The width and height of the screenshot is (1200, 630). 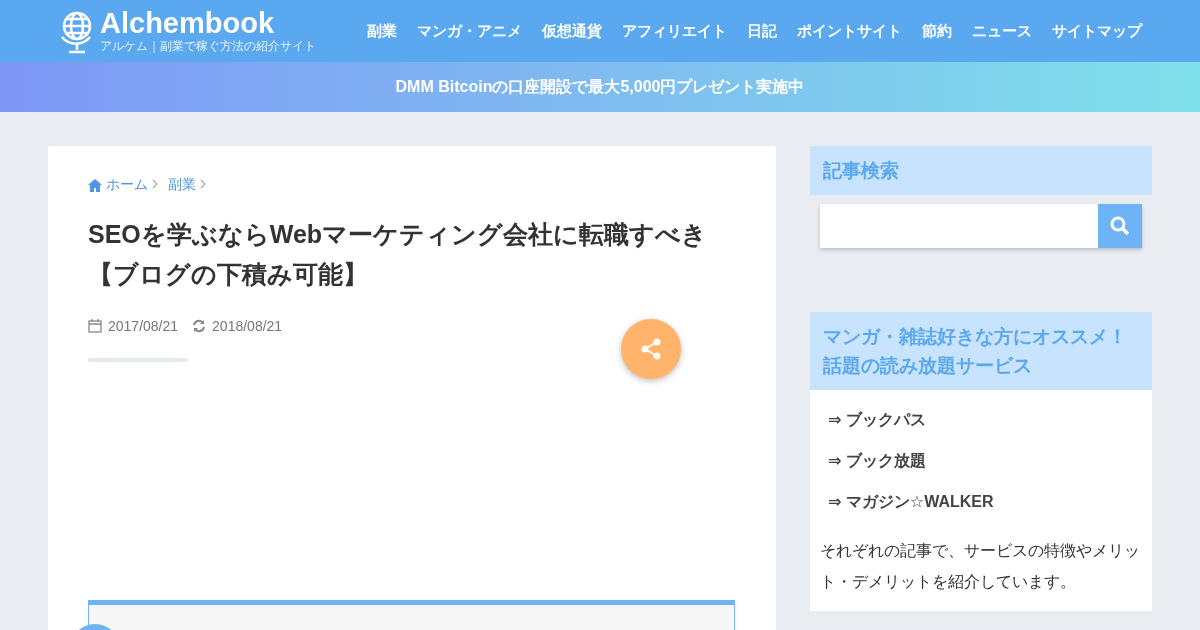 I want to click on updated-date: 2018/08/21, so click(x=247, y=326).